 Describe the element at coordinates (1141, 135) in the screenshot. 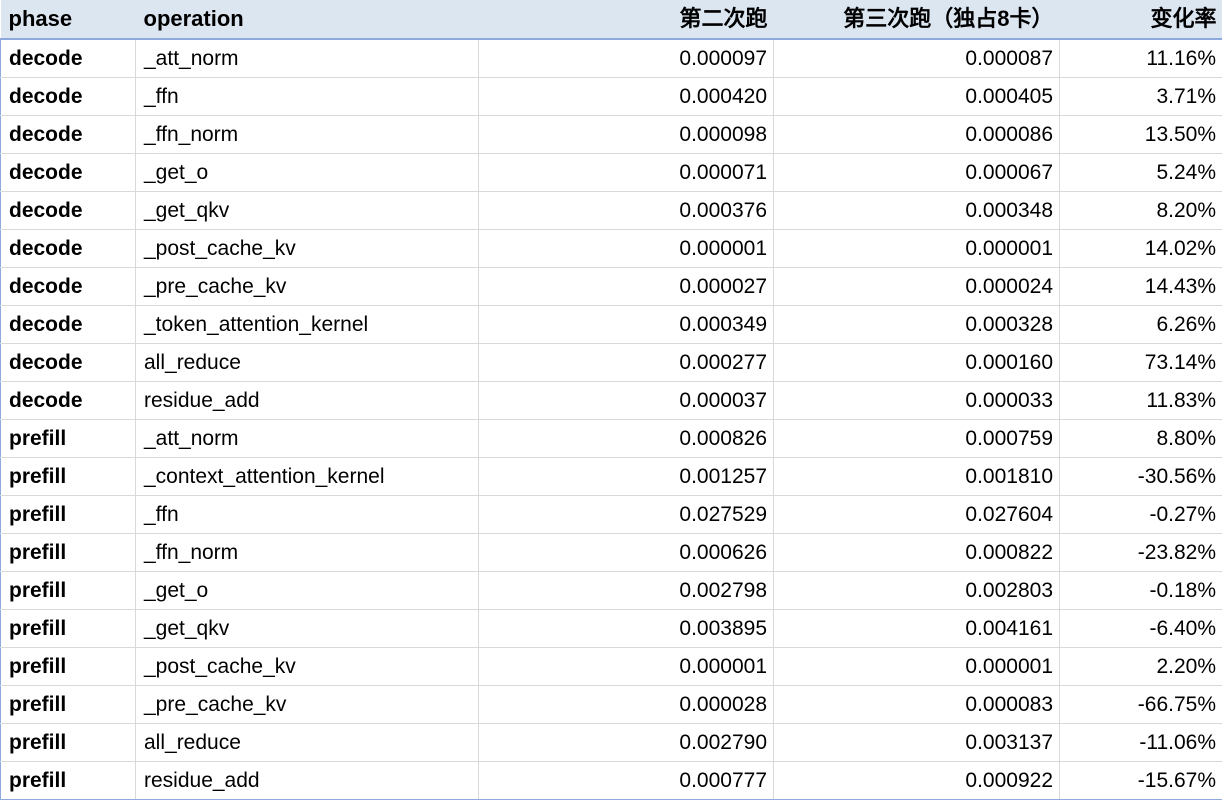

I see `cell-change-rate: 13.50%` at that location.